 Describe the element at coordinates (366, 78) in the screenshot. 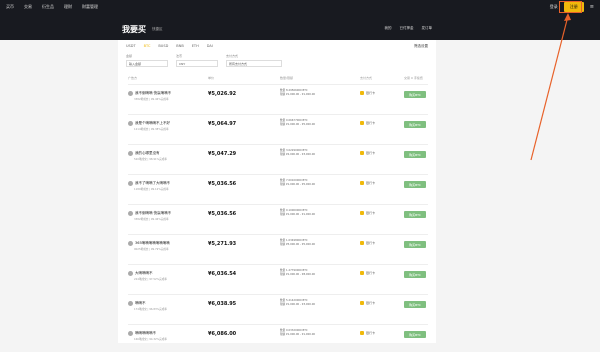

I see `col-payment: 支付方式` at that location.